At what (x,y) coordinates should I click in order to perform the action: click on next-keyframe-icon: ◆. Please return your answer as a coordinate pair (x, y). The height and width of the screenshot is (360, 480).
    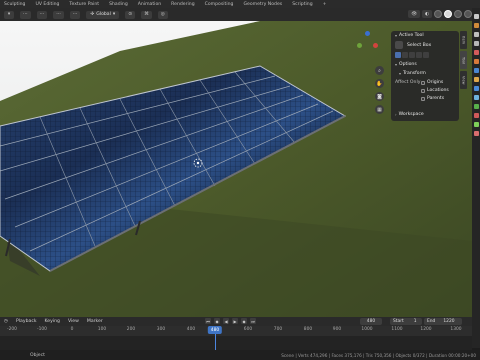
    Looking at the image, I should click on (244, 321).